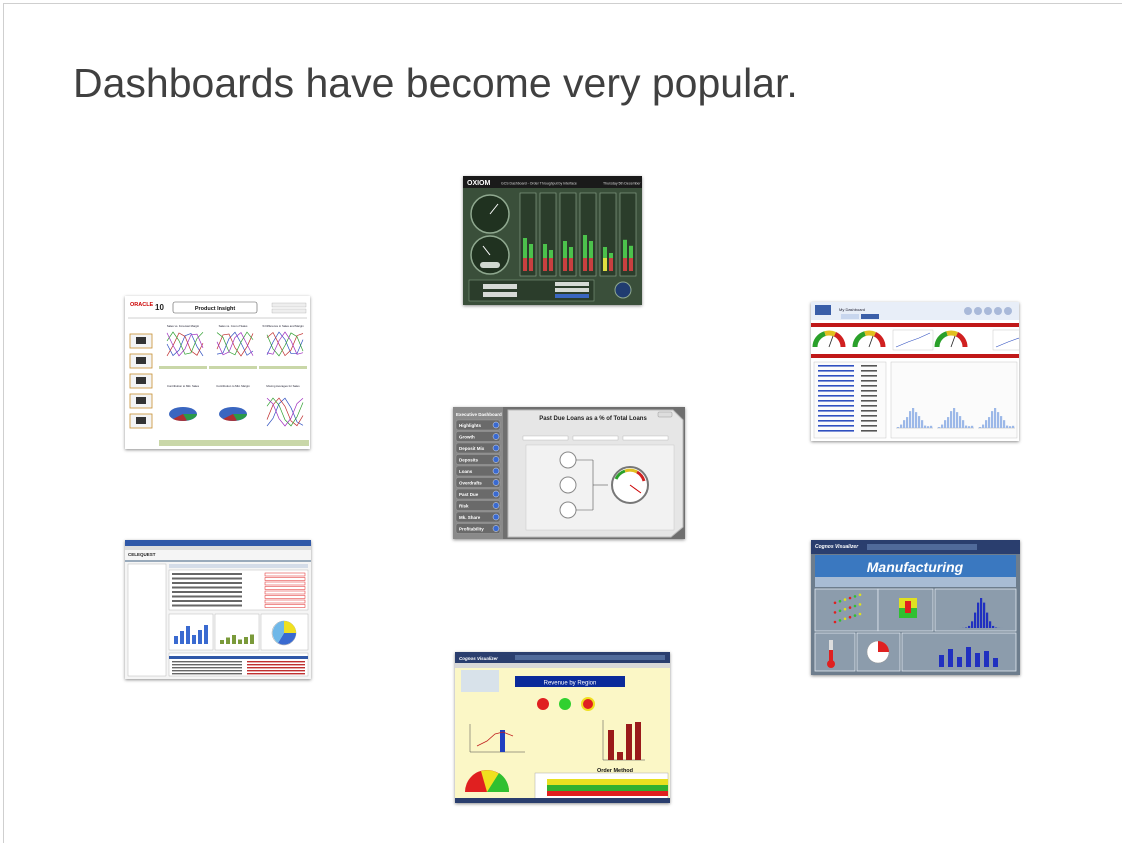  What do you see at coordinates (472, 448) in the screenshot?
I see `exec-nav-label: Deposit Mix` at bounding box center [472, 448].